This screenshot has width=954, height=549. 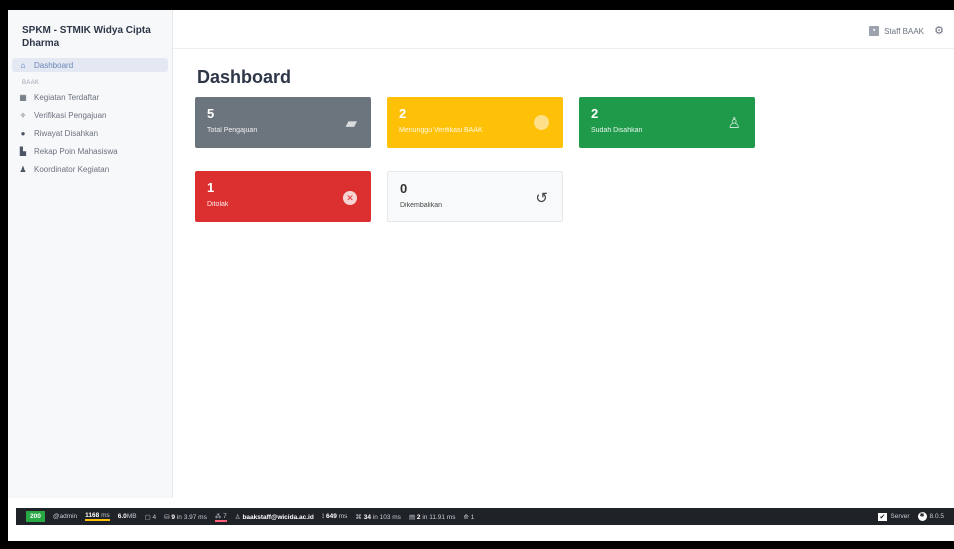 What do you see at coordinates (331, 516) in the screenshot?
I see `debug-route-time: 649` at bounding box center [331, 516].